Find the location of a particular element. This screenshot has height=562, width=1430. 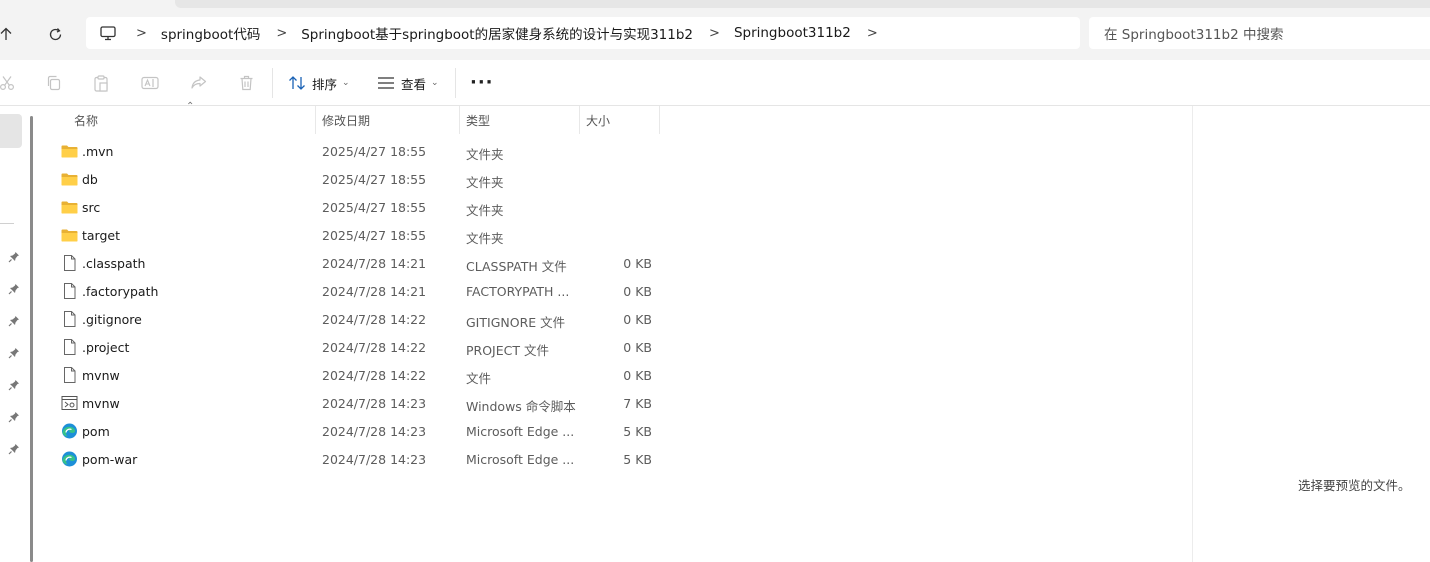

file-row: pom 2024/7/28 14:23 Microsoft Edge ... 5 KB is located at coordinates (360, 431).